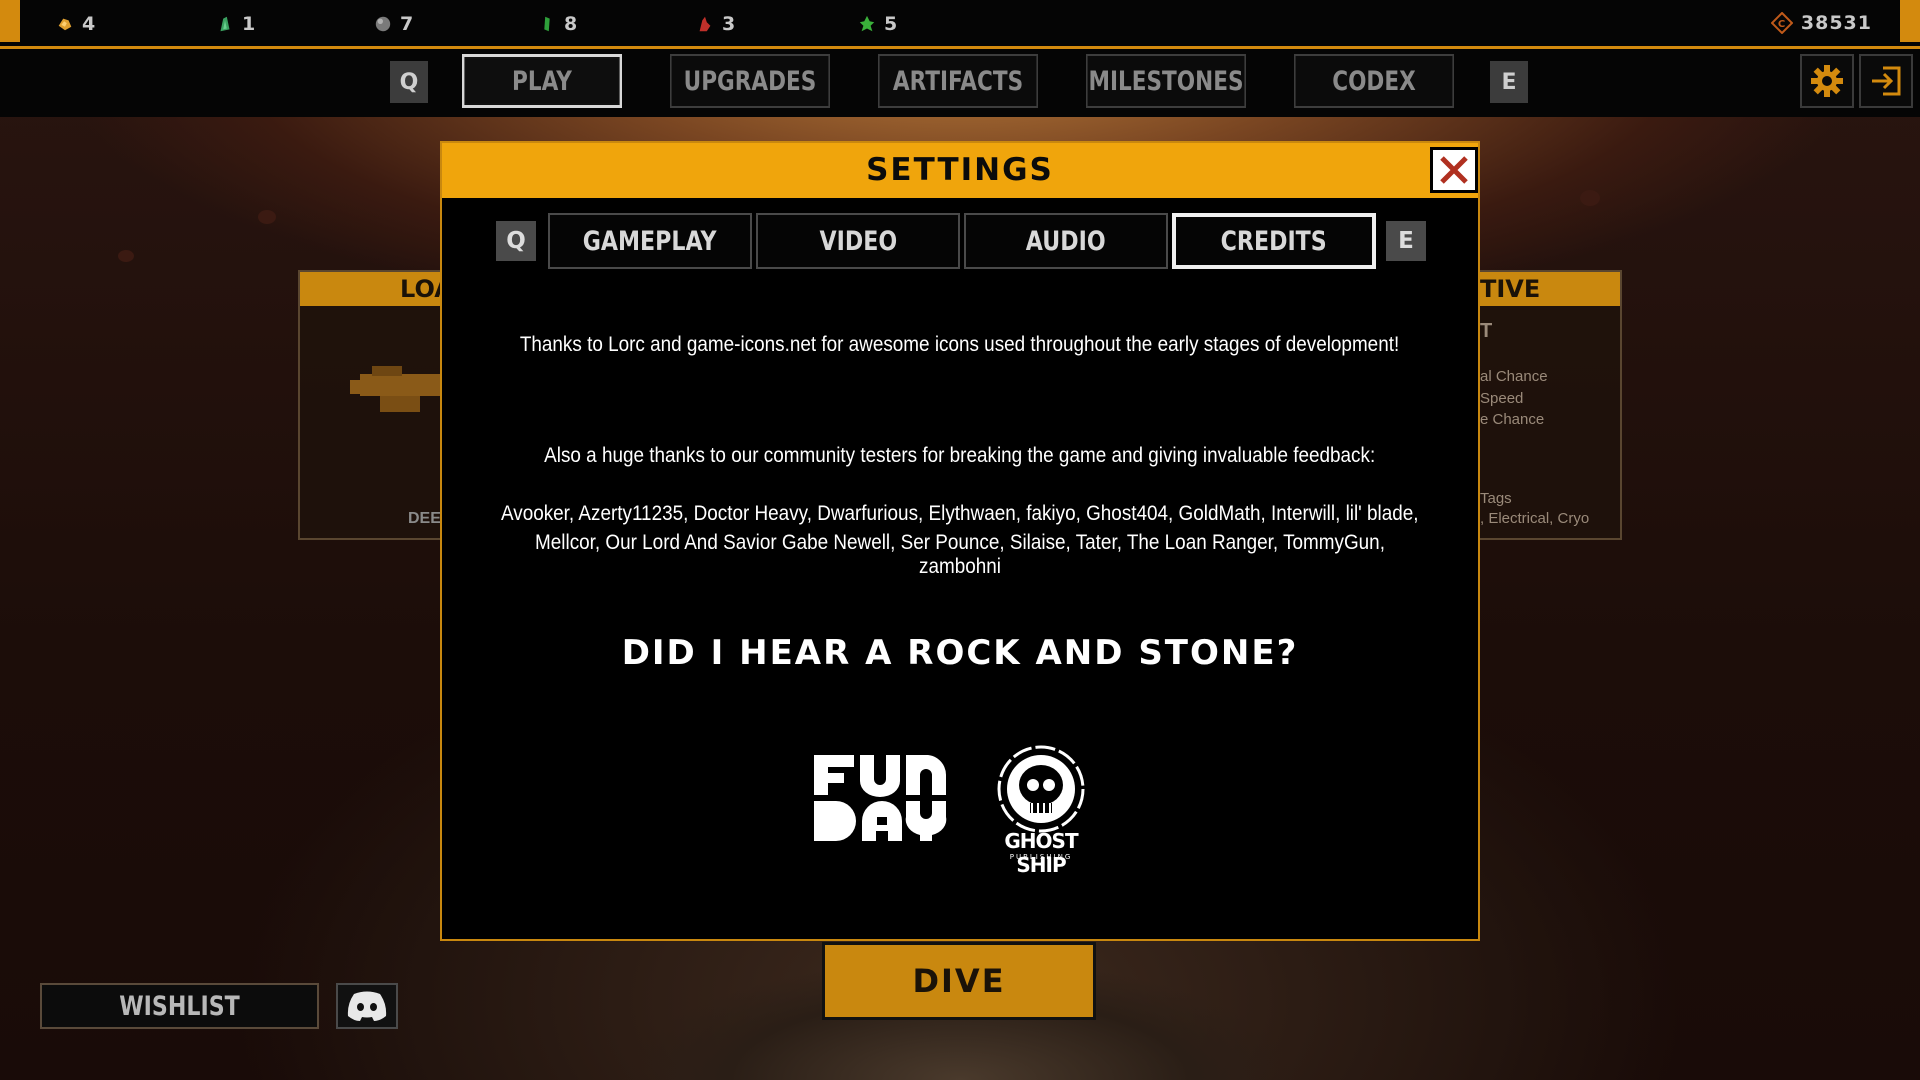 The width and height of the screenshot is (1920, 1080). What do you see at coordinates (383, 24) in the screenshot?
I see `grey-orb-icon` at bounding box center [383, 24].